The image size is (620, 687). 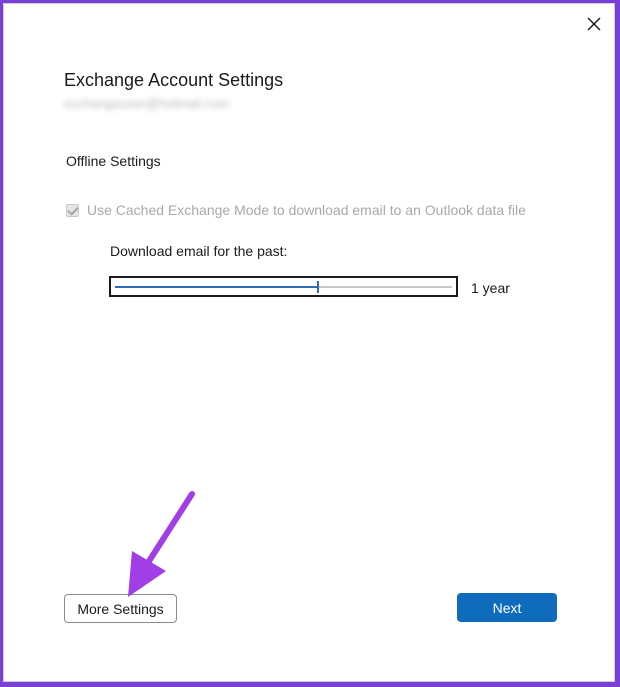 What do you see at coordinates (216, 287) in the screenshot?
I see `slider-fill` at bounding box center [216, 287].